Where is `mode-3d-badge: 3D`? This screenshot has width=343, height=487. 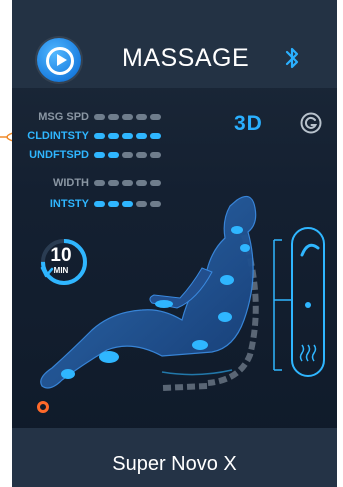
mode-3d-badge: 3D is located at coordinates (248, 124).